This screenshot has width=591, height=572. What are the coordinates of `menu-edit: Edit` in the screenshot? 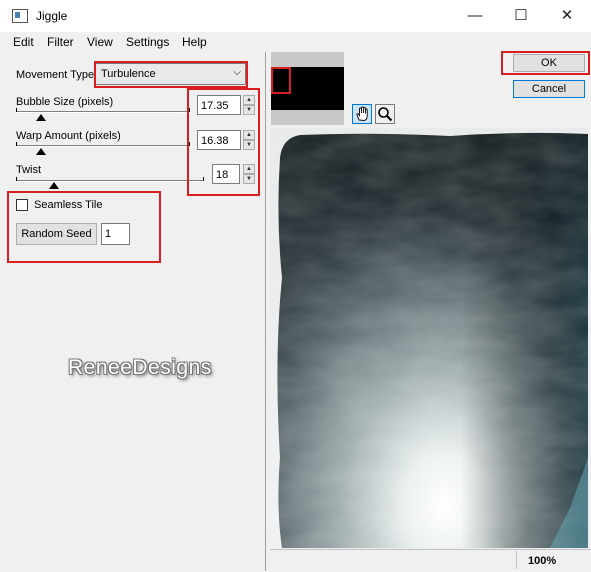 It's located at (23, 42).